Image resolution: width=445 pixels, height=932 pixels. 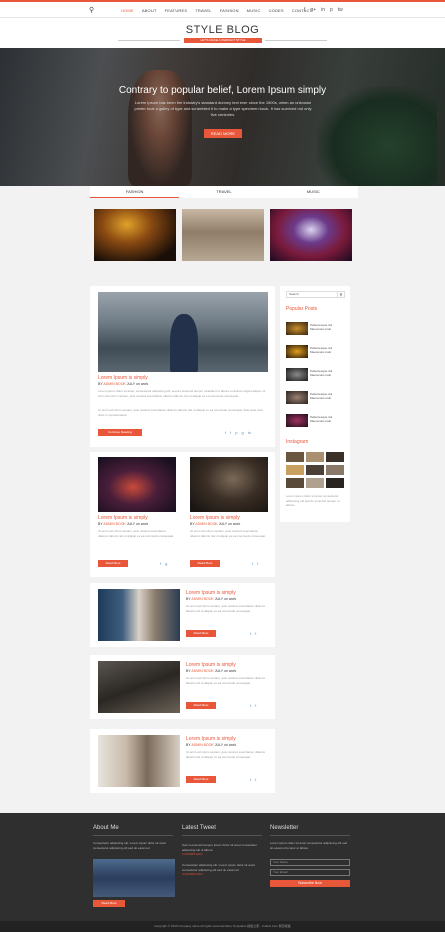 I want to click on post-image-man, so click(x=139, y=761).